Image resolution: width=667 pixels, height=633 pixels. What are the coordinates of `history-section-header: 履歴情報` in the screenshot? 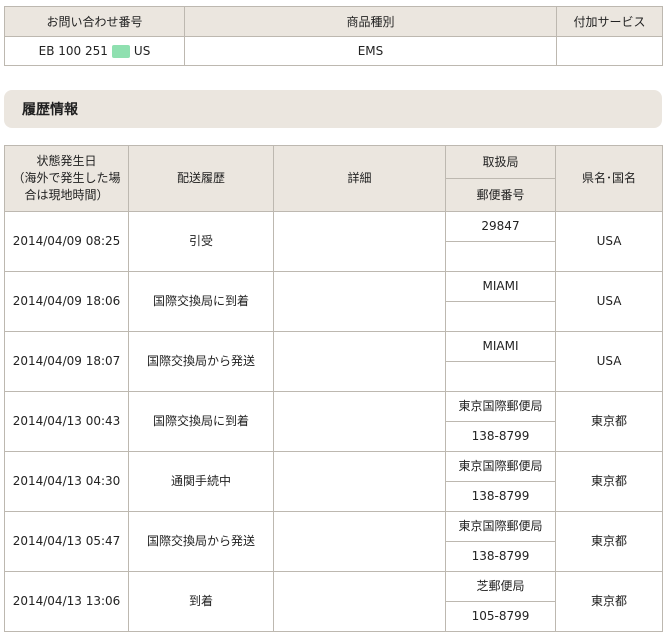 It's located at (333, 109).